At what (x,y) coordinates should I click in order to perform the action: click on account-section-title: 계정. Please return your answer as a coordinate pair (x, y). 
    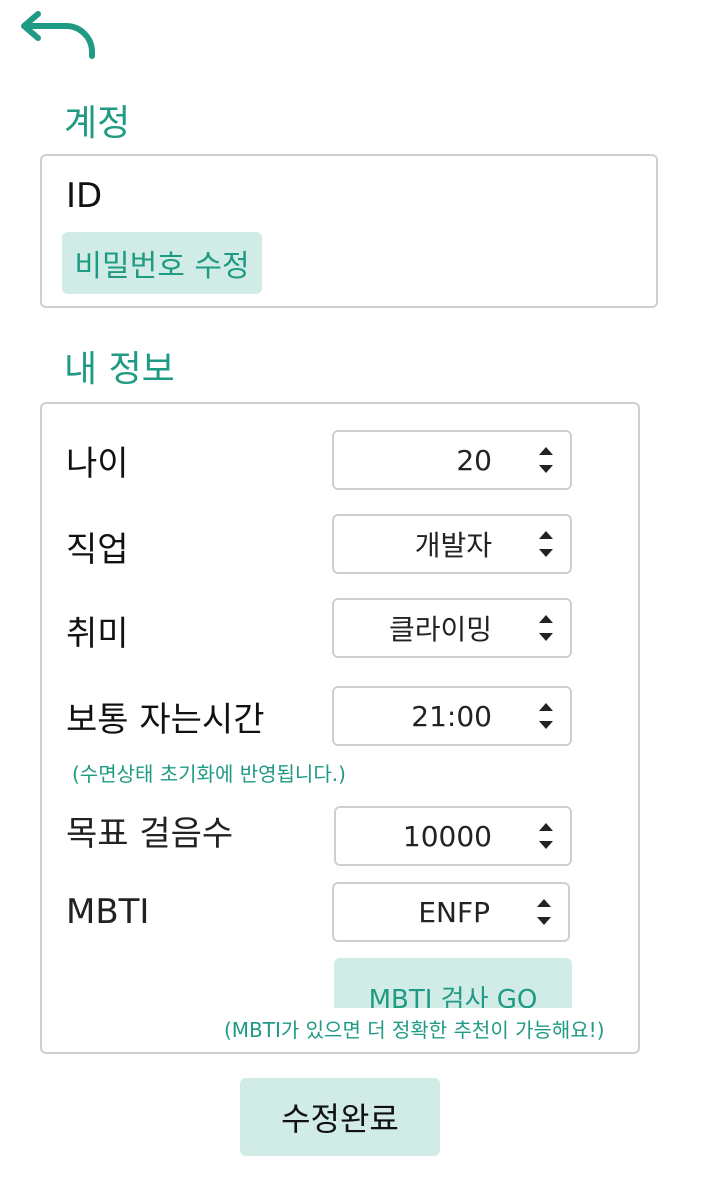
    Looking at the image, I should click on (97, 123).